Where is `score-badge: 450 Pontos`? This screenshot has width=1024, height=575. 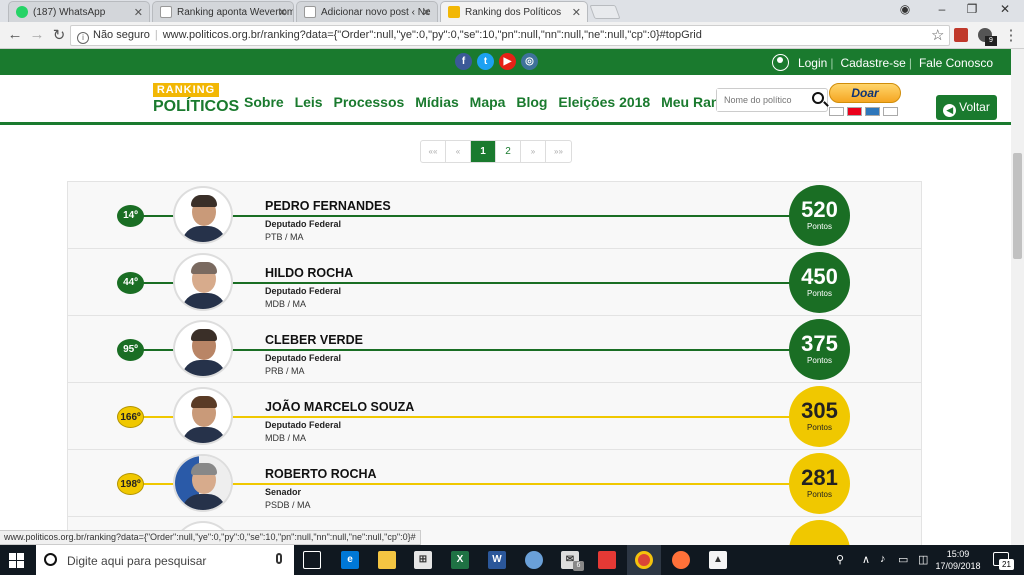
score-badge: 450 Pontos is located at coordinates (819, 282).